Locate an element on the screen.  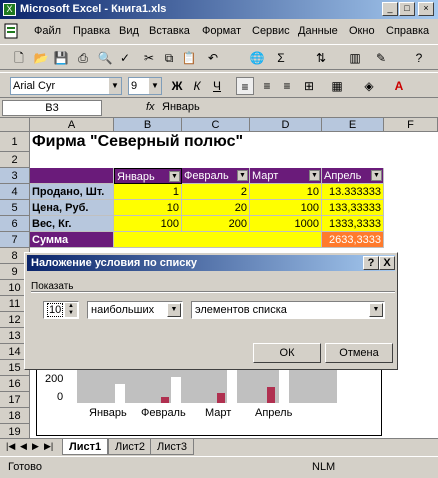
row-header: 4 is located at coordinates (15, 192).